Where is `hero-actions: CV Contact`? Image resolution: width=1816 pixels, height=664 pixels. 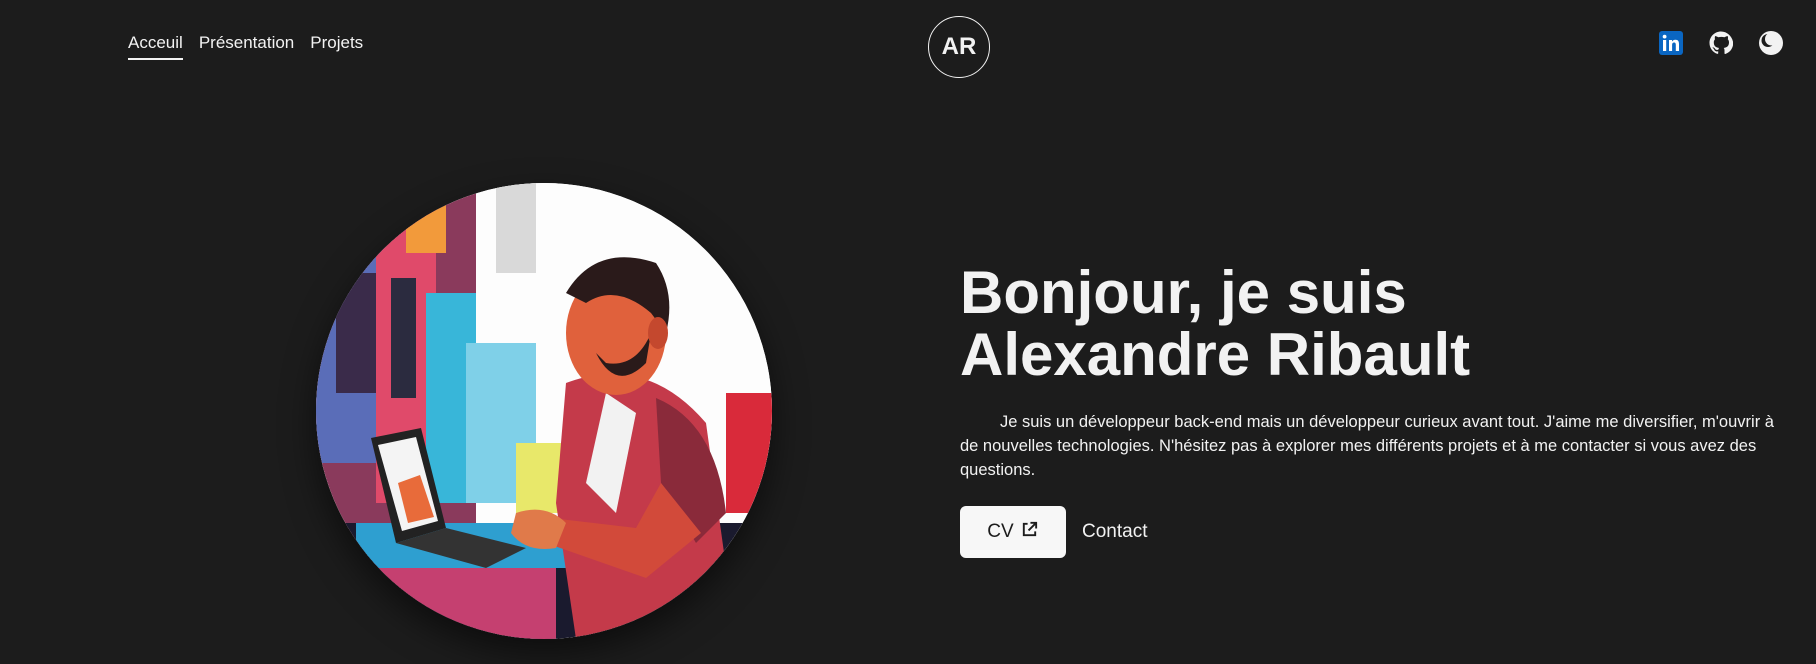
hero-actions: CV Contact is located at coordinates (1377, 532).